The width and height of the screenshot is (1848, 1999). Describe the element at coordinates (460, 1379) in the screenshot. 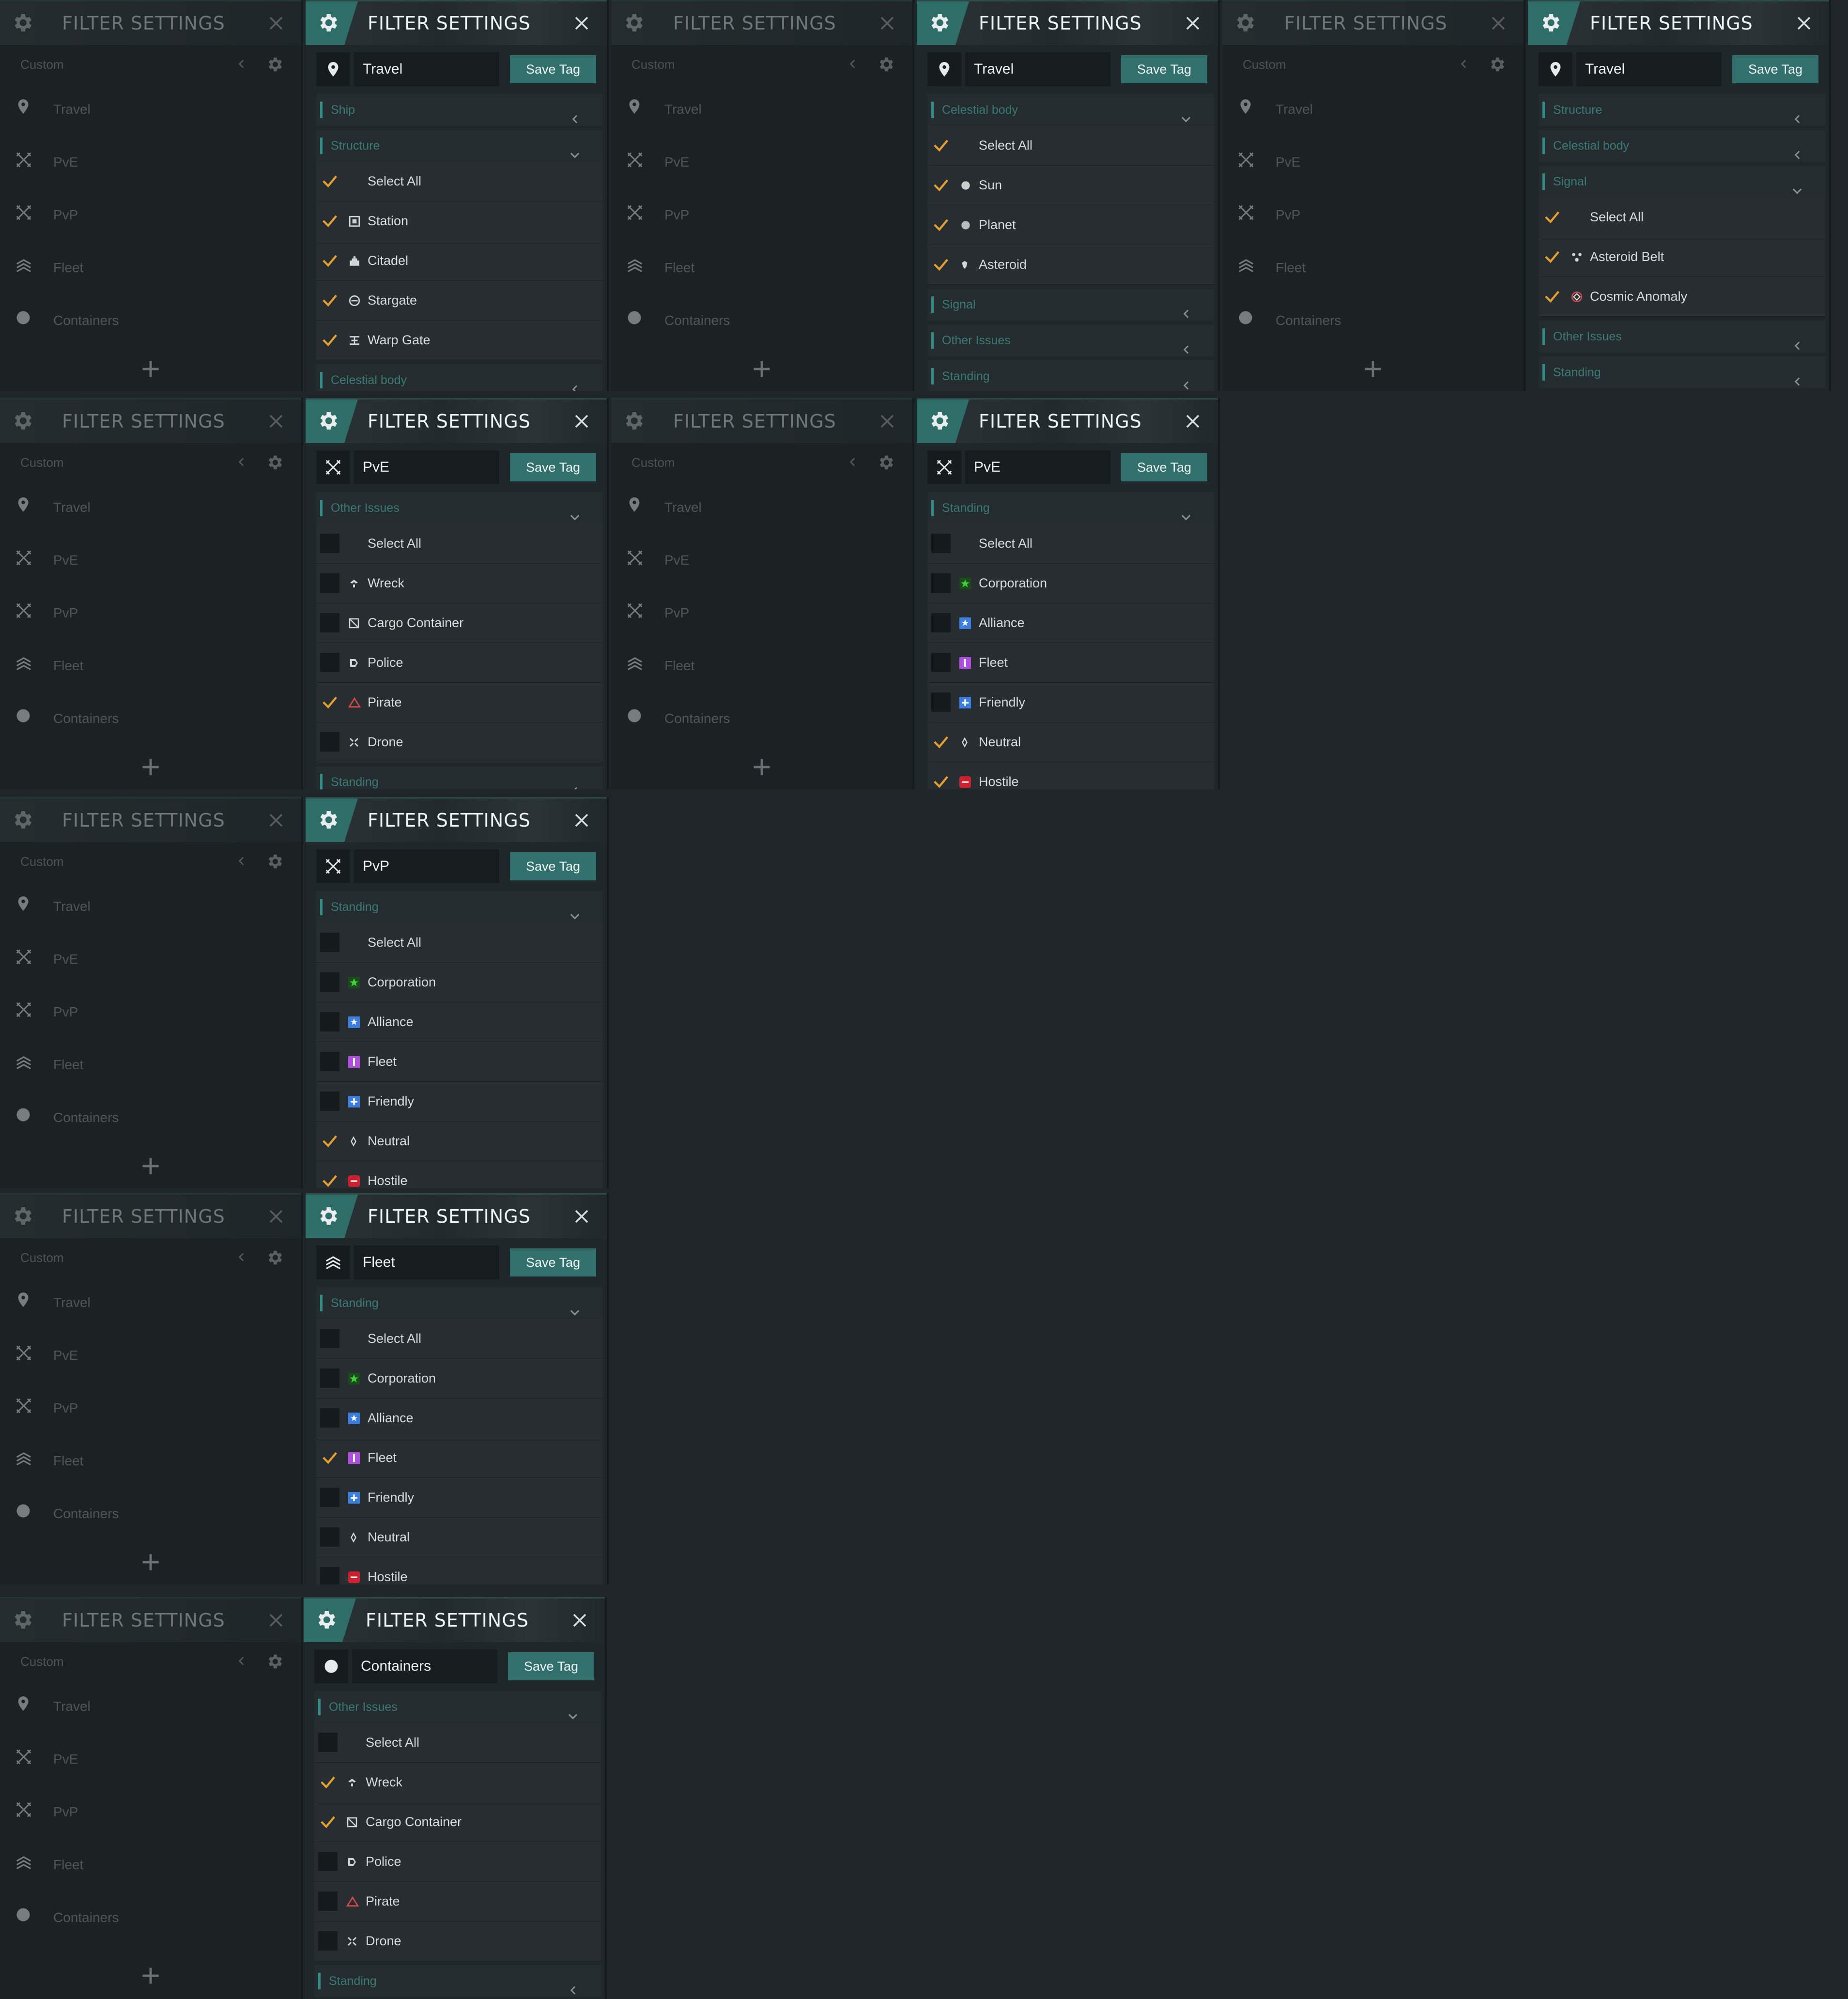

I see `filter-row: Corporation` at that location.